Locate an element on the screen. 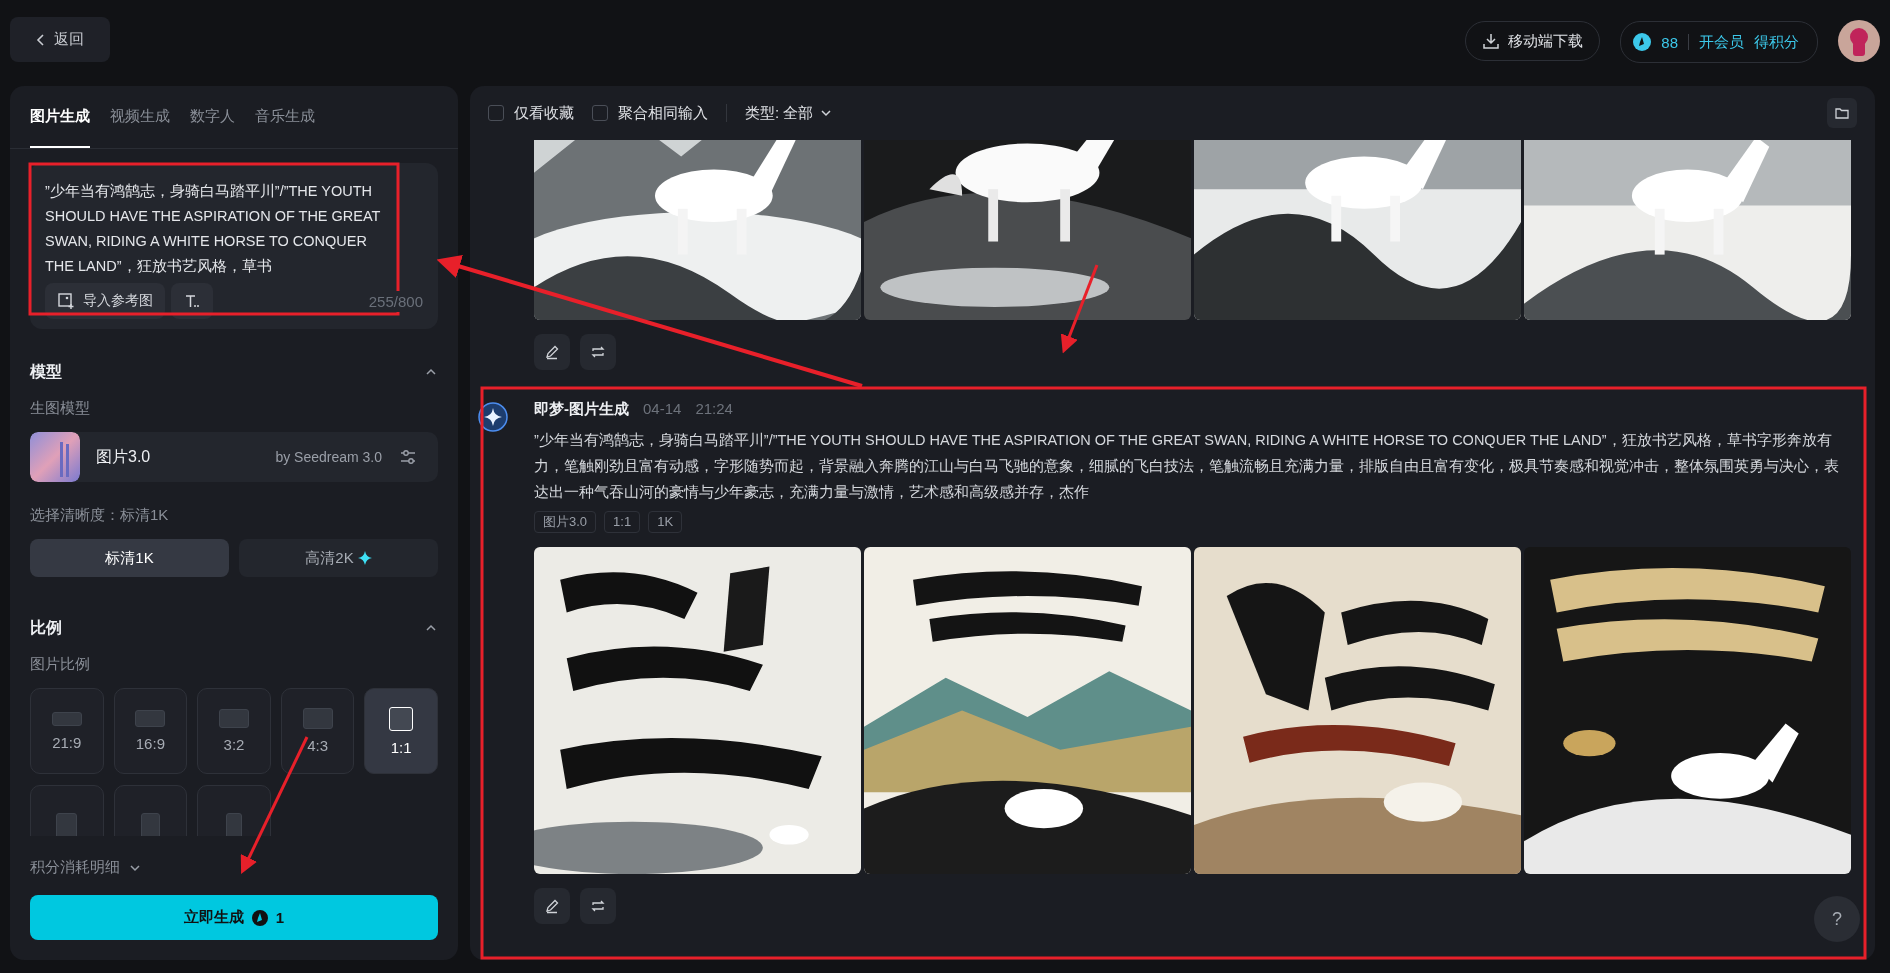  folder-icon is located at coordinates (1842, 113).